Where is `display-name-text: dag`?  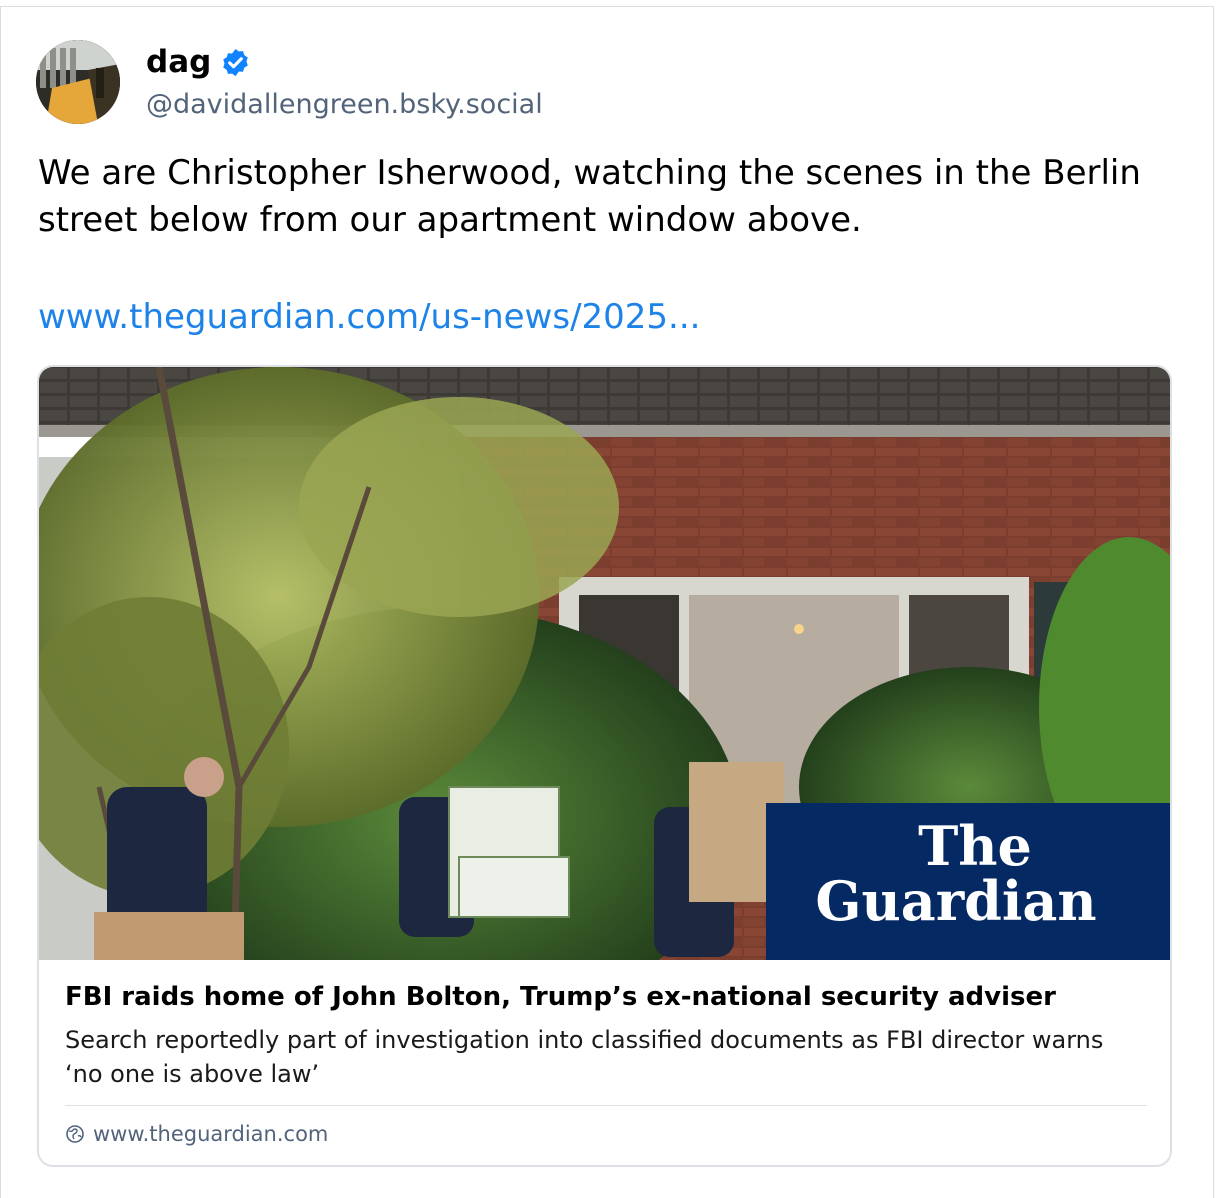
display-name-text: dag is located at coordinates (179, 62).